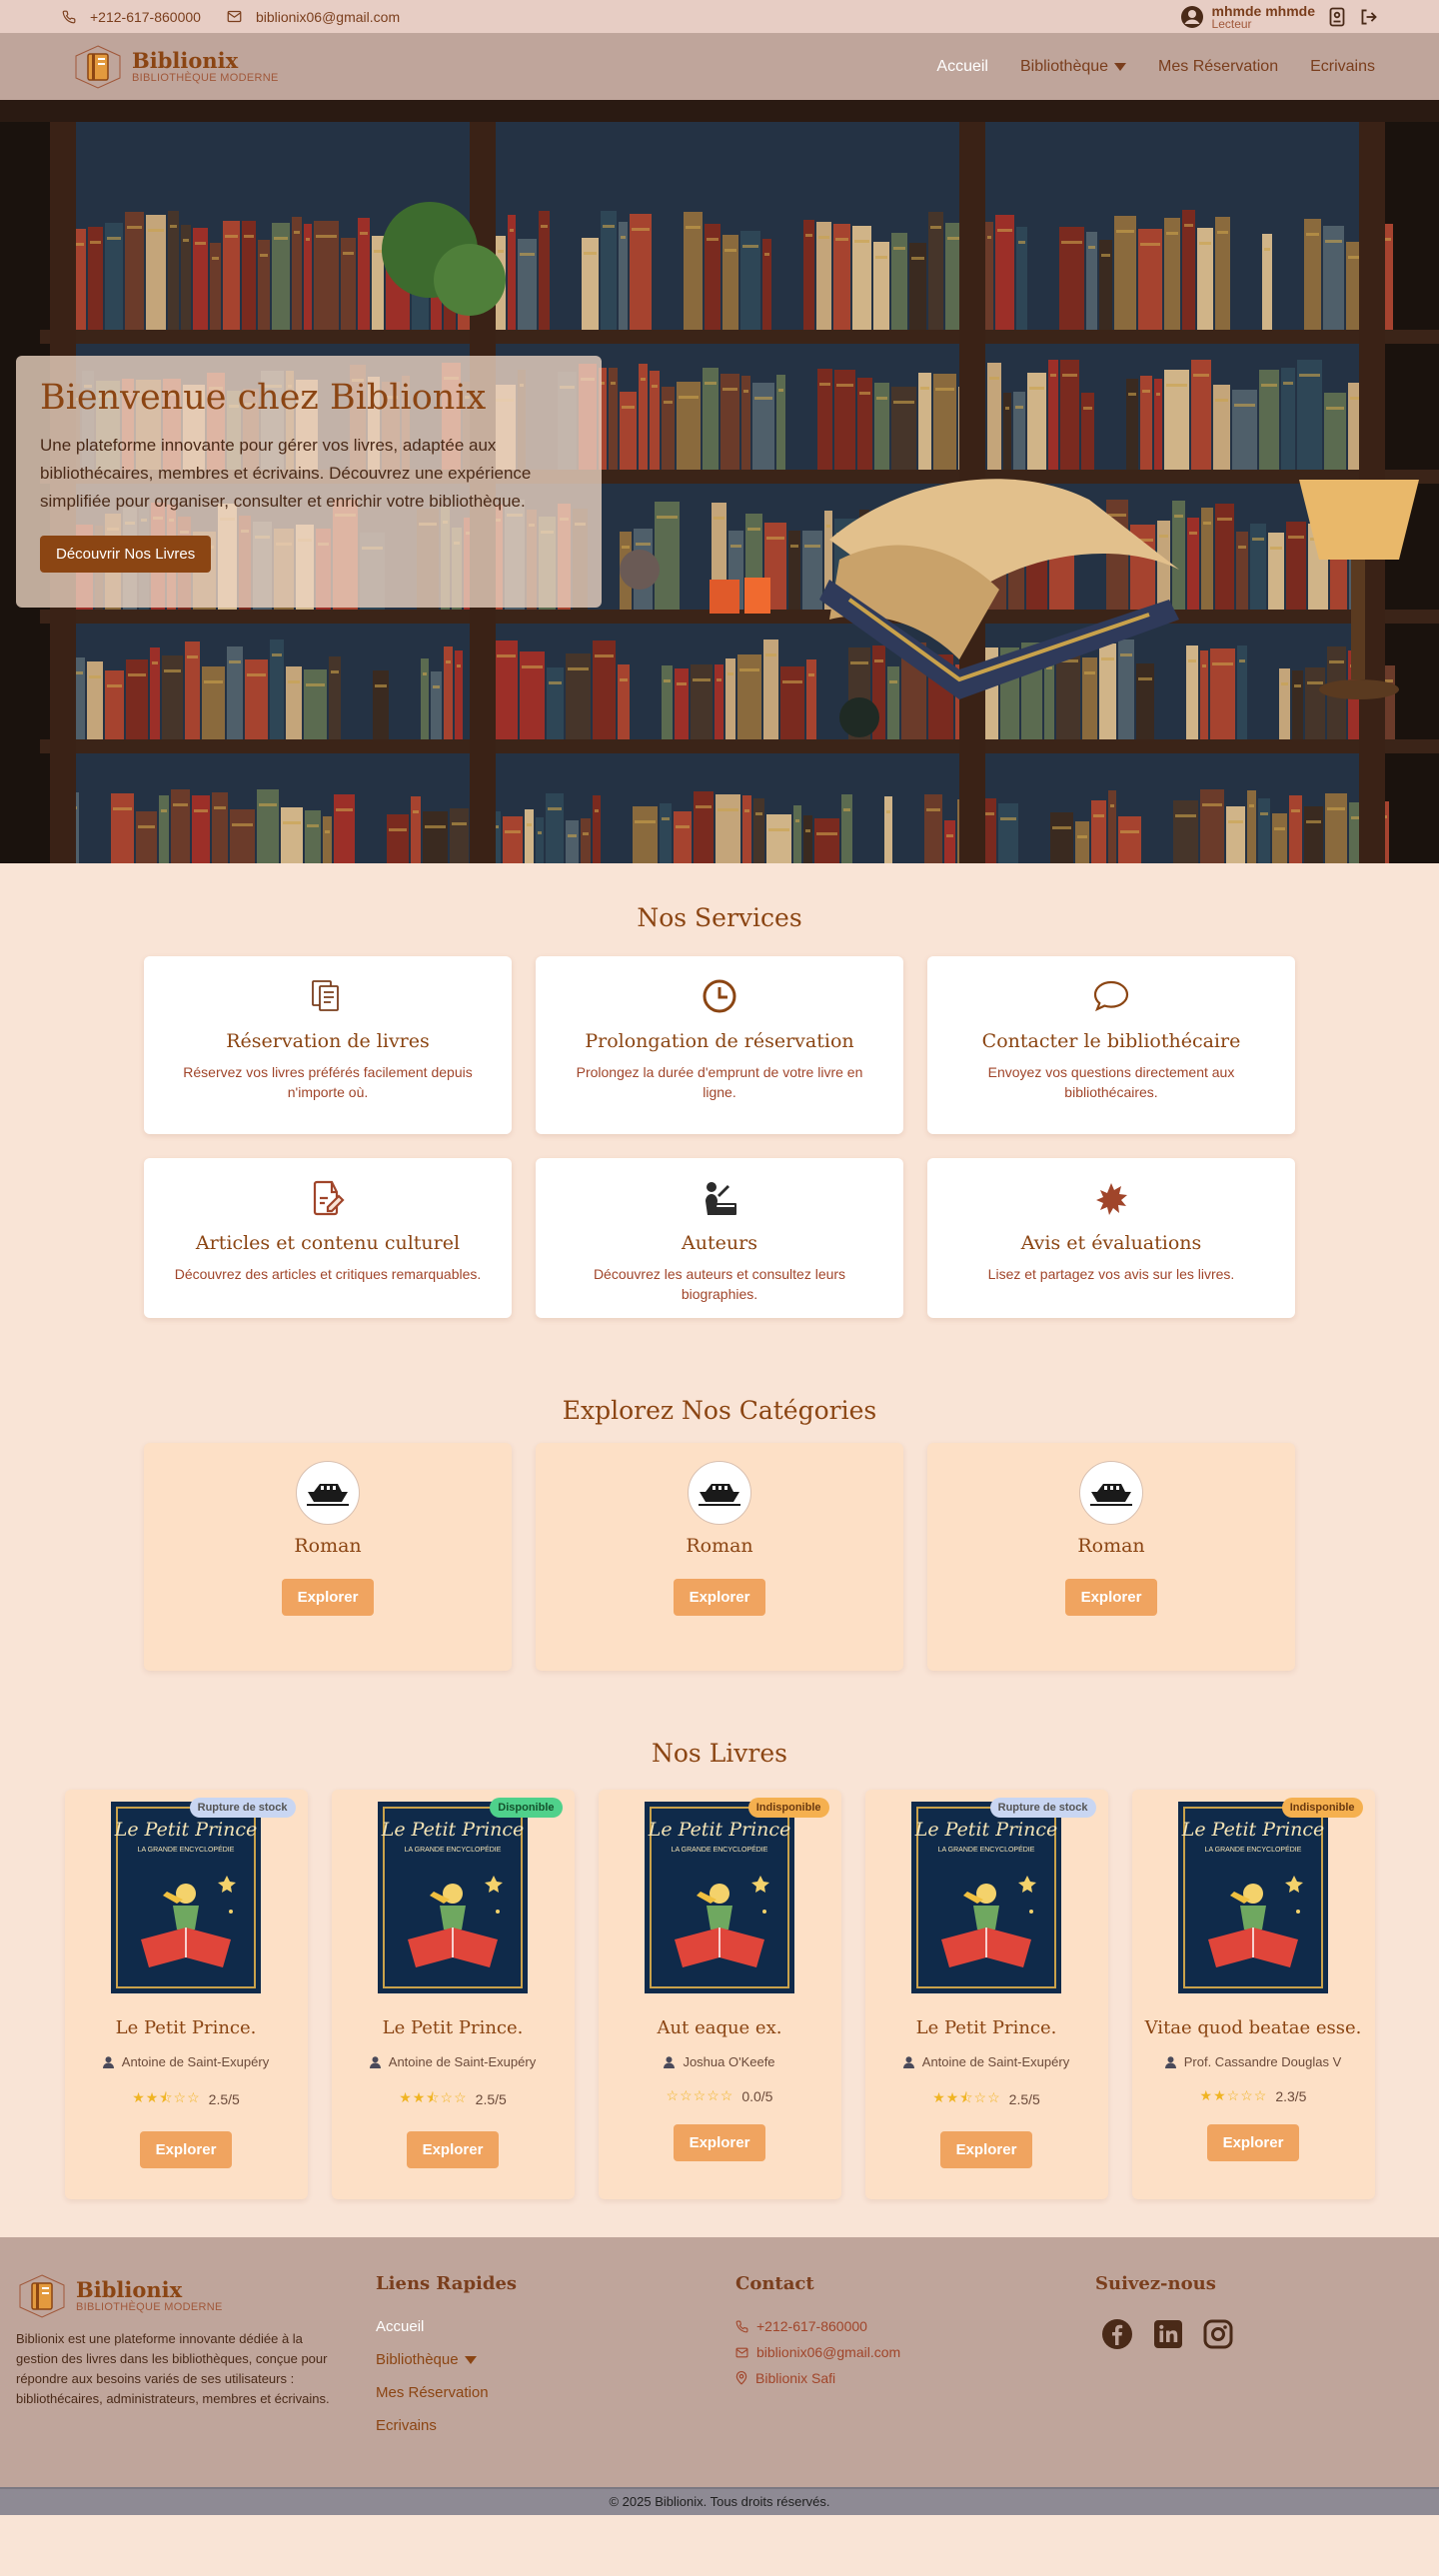 The image size is (1439, 2576). I want to click on topbar-phone: +212-617-860000, so click(131, 17).